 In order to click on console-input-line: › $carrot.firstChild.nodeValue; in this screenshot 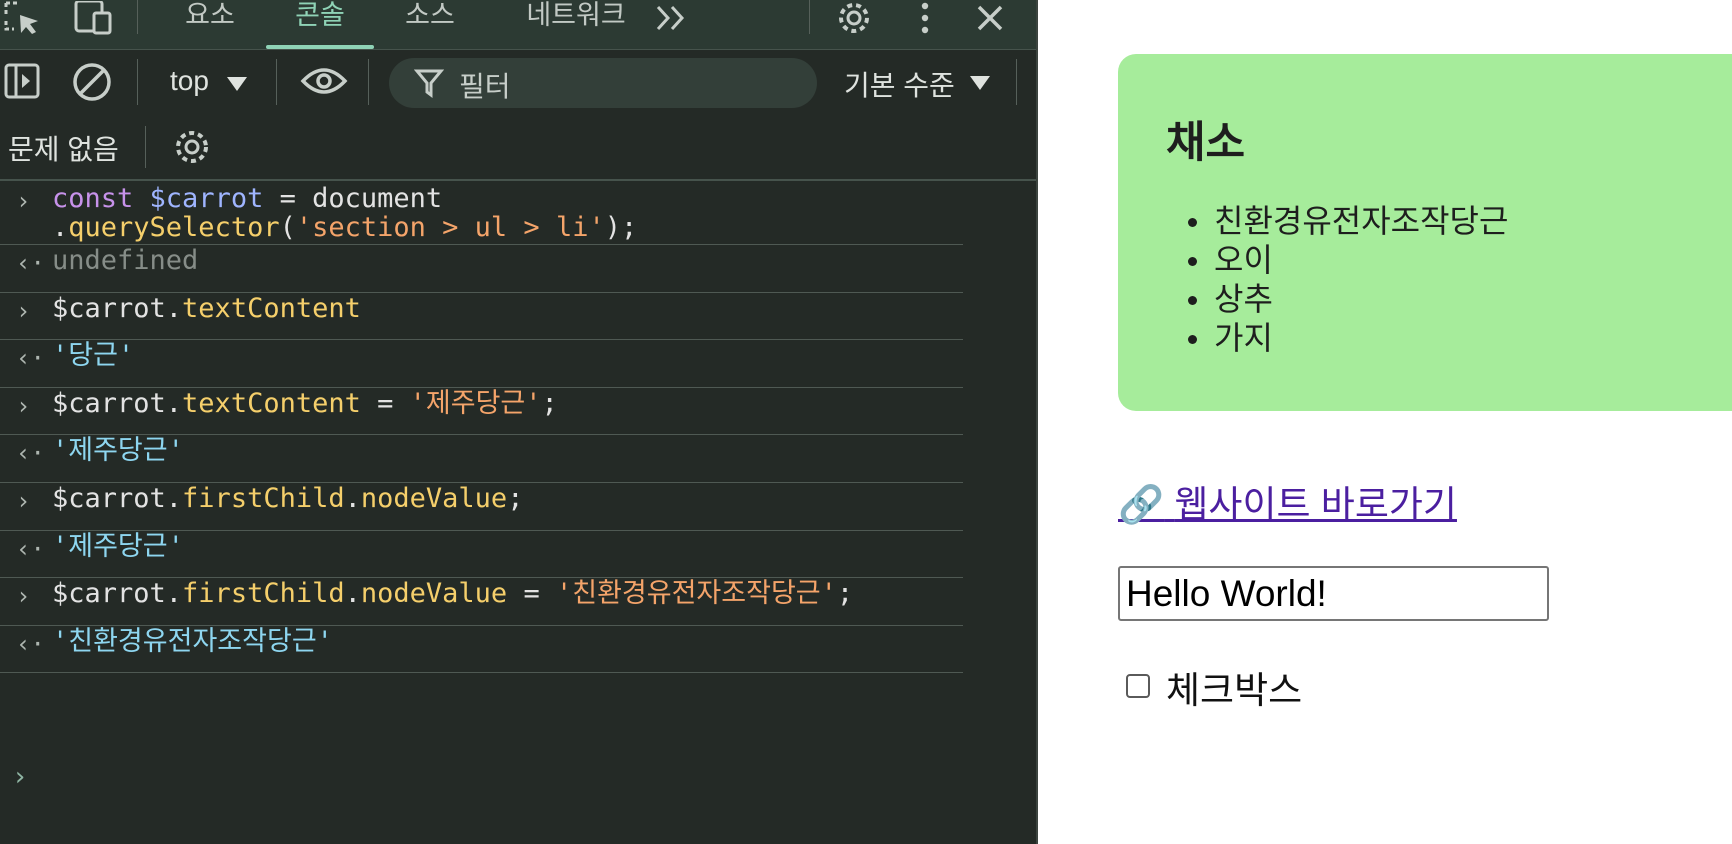, I will do `click(481, 507)`.